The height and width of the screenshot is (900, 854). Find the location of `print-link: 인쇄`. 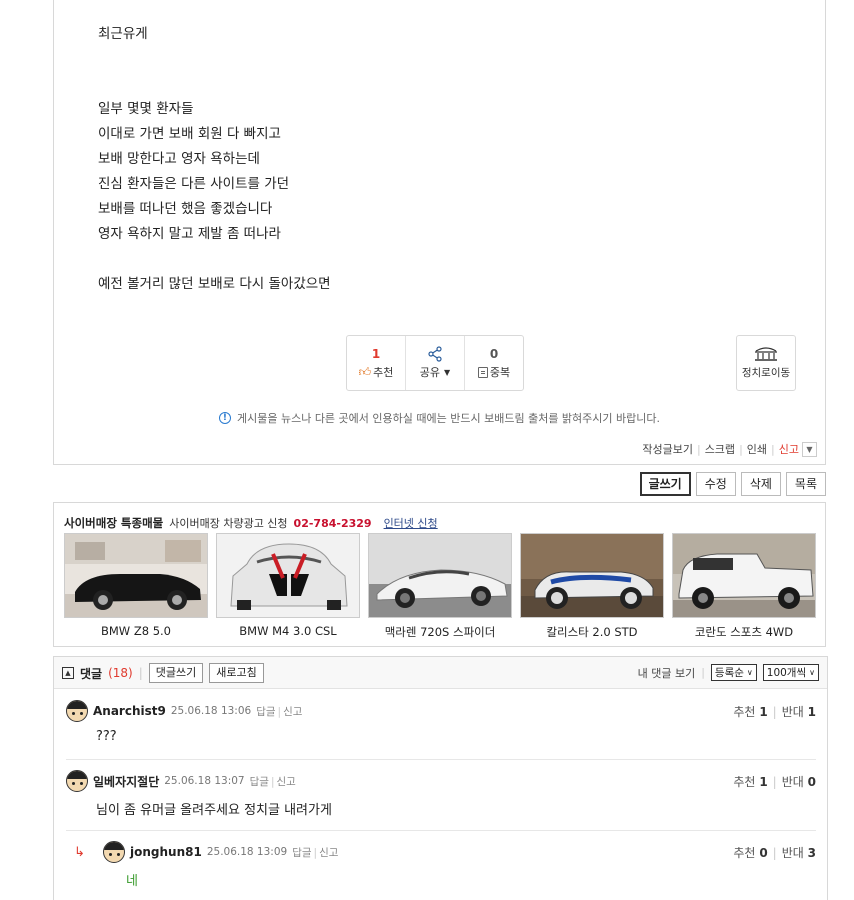

print-link: 인쇄 is located at coordinates (757, 449).